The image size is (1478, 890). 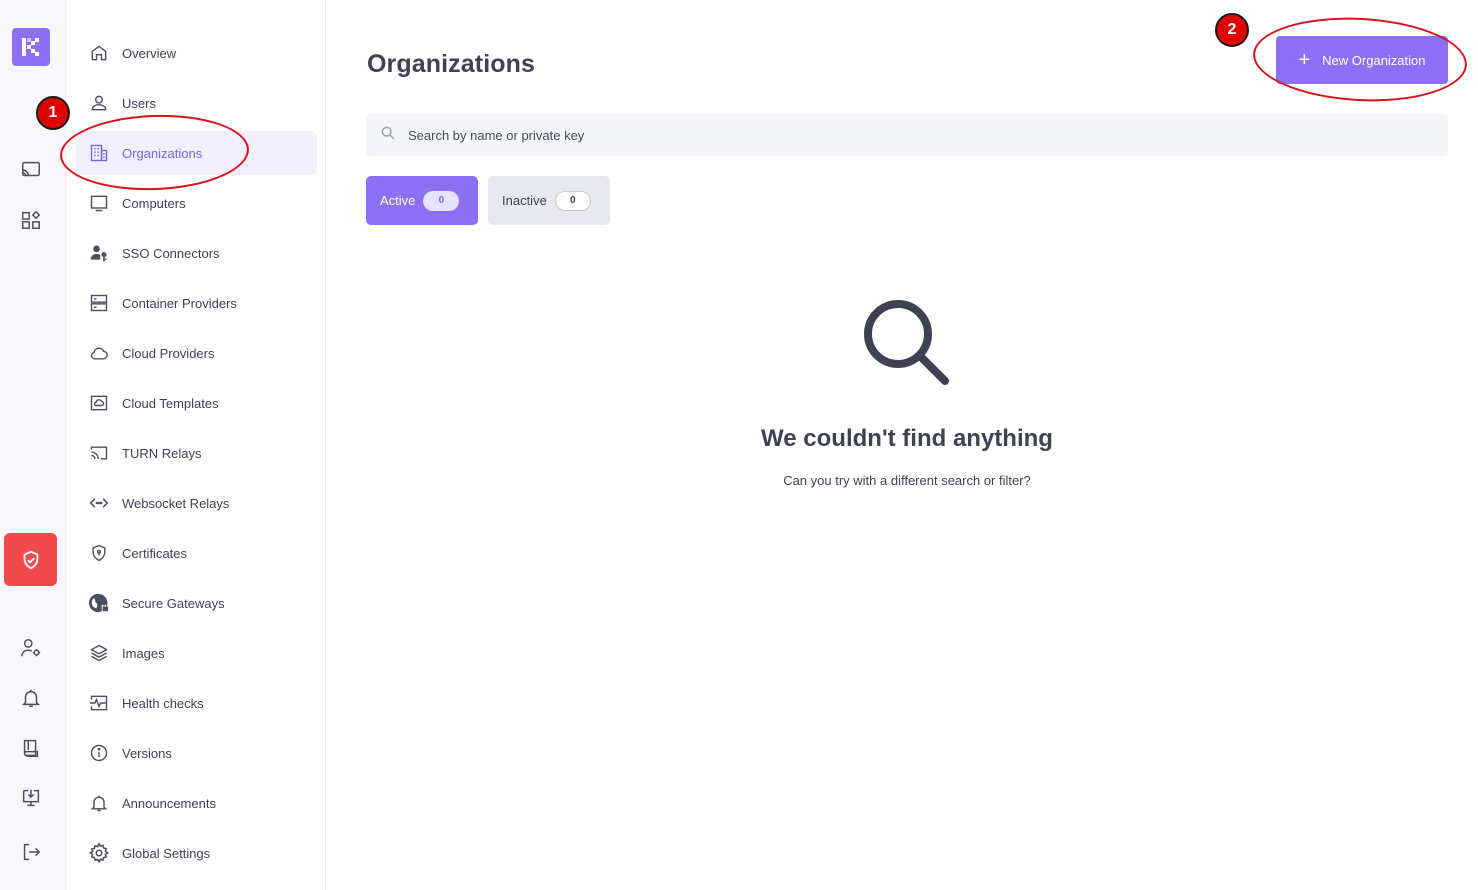 I want to click on widgets-icon, so click(x=31, y=220).